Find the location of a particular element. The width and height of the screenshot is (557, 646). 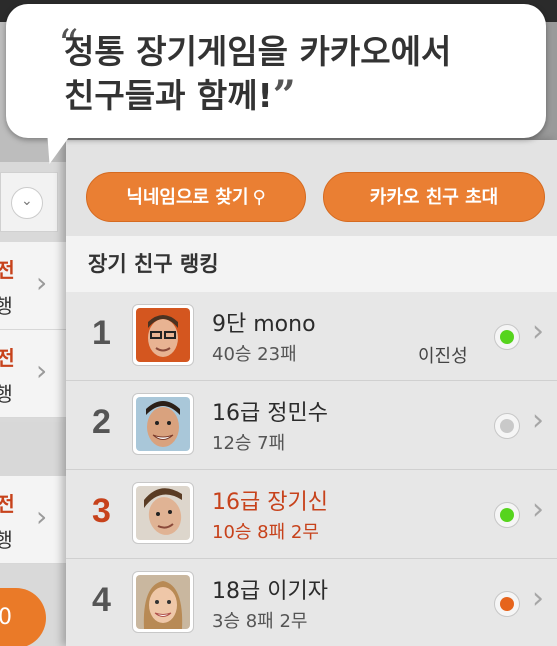

chevron-down-icon: ⌄ is located at coordinates (27, 203).